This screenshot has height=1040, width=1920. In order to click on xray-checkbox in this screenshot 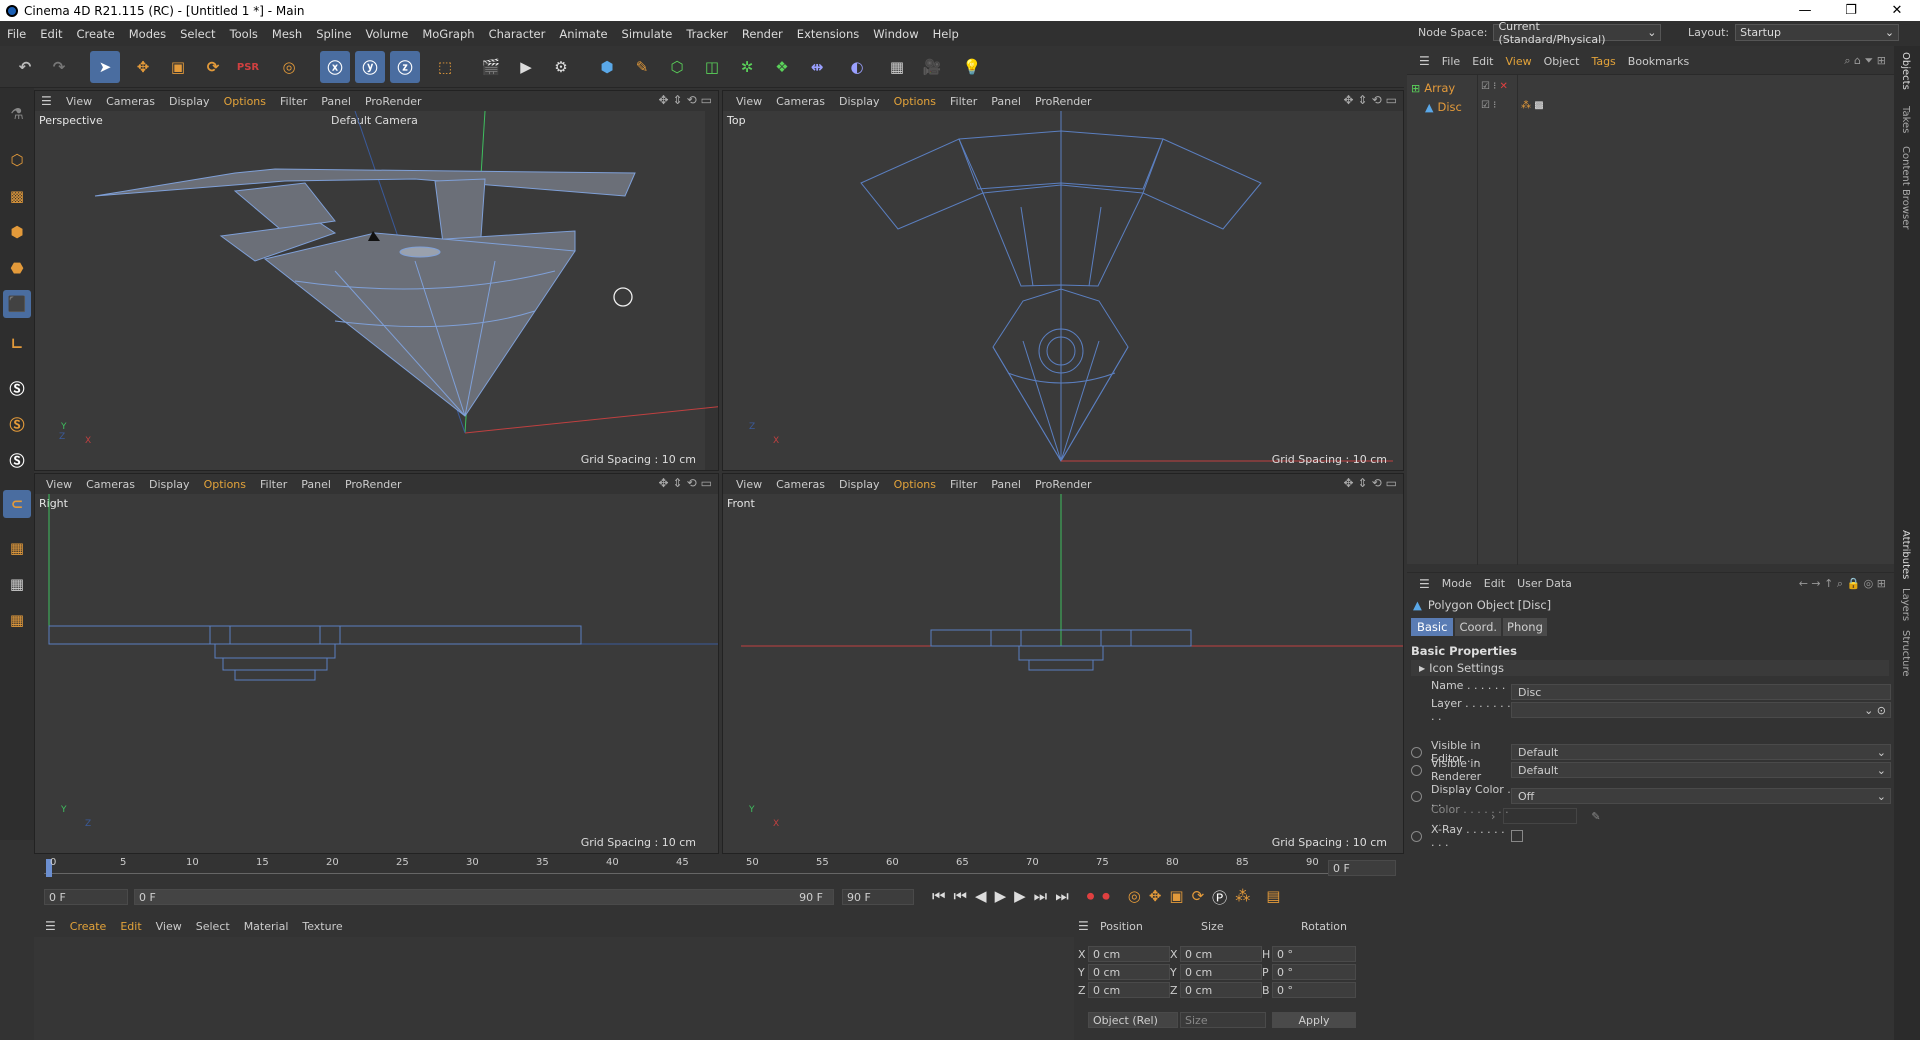, I will do `click(1517, 836)`.